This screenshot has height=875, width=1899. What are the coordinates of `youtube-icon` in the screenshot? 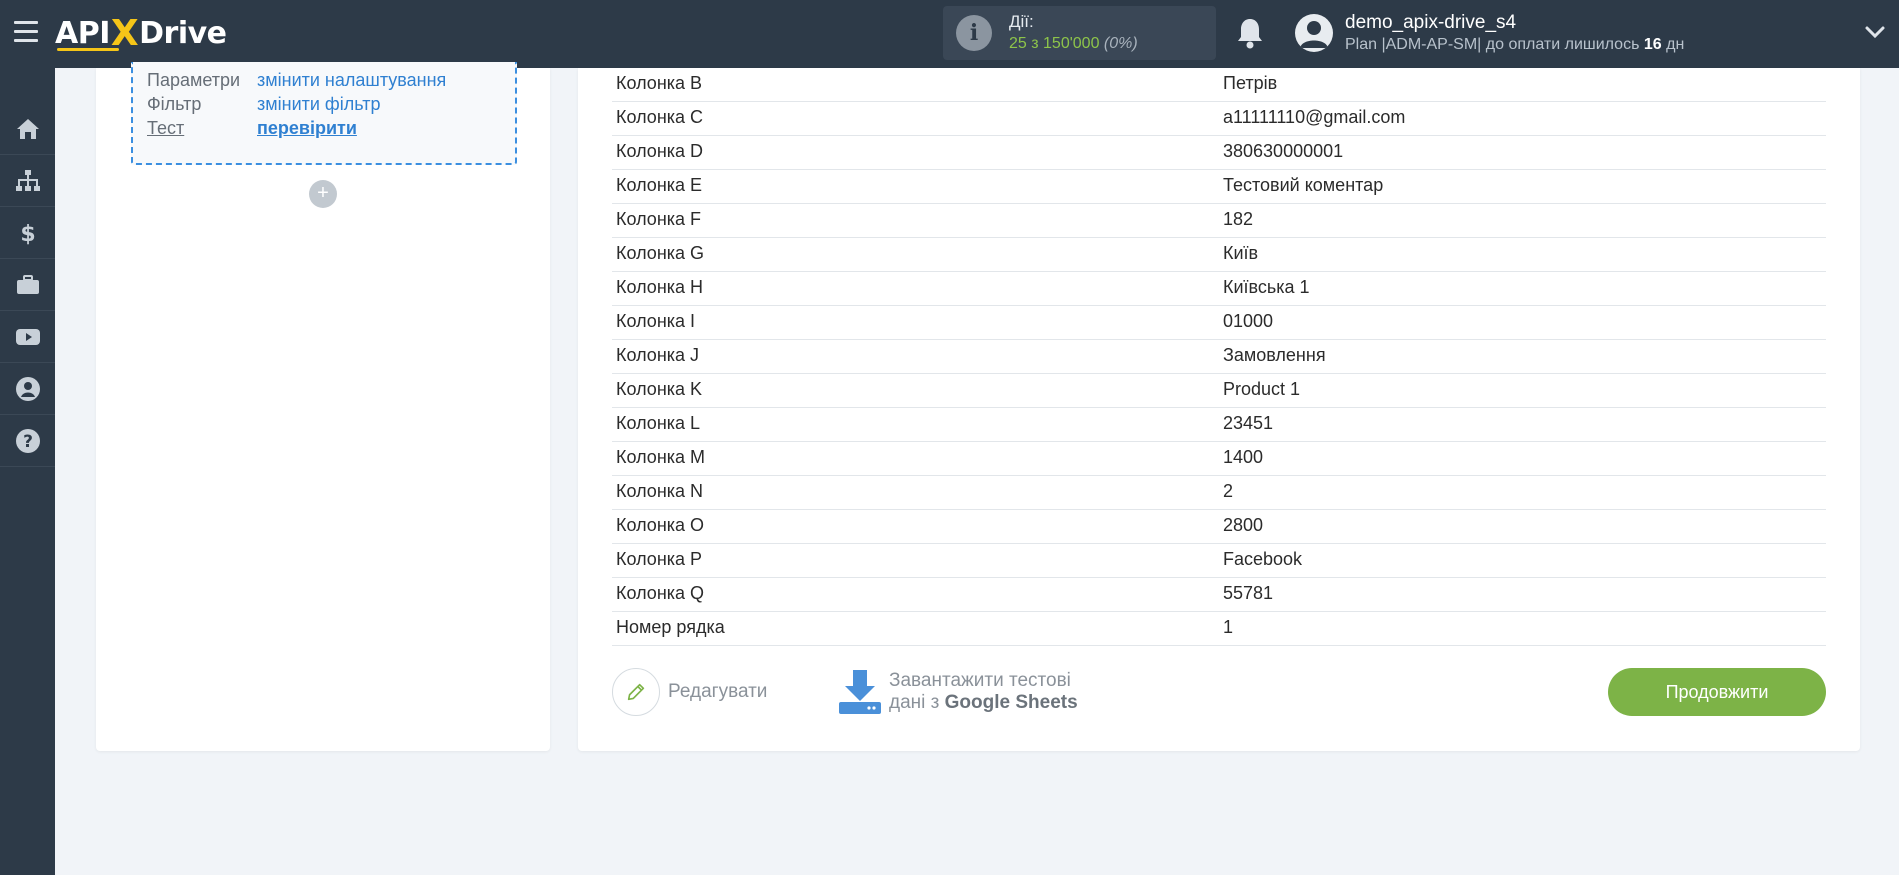 It's located at (27, 336).